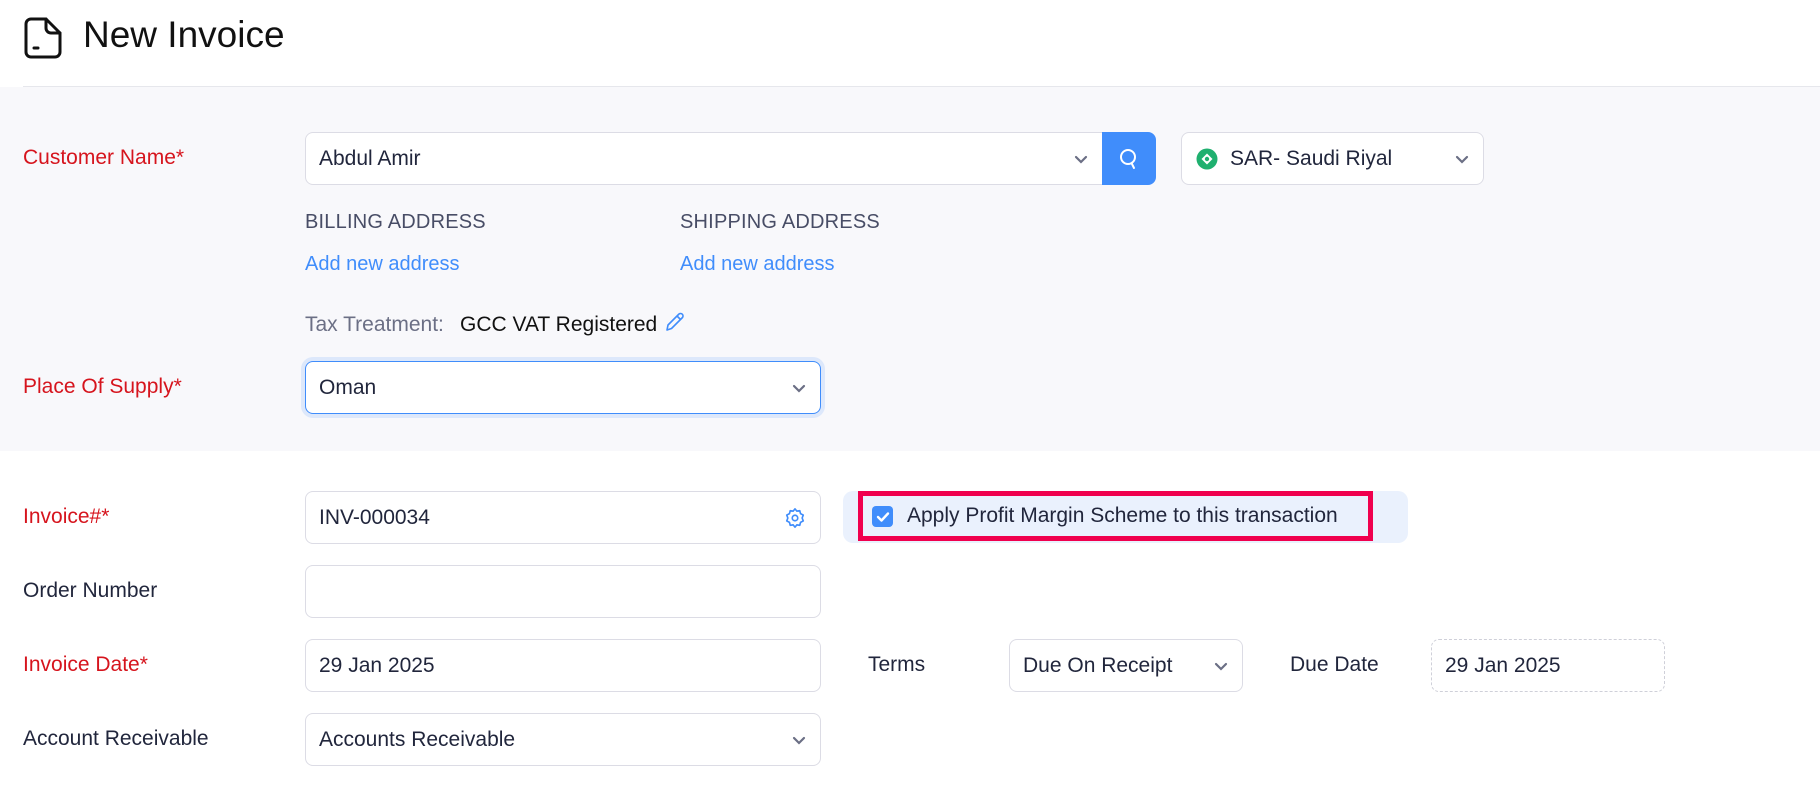  I want to click on shipping-add-address-link: Add new address, so click(757, 264).